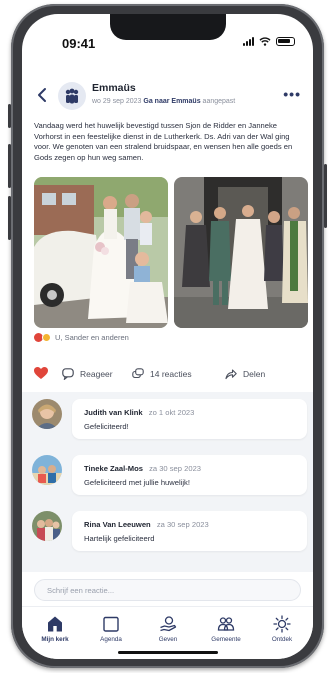 The width and height of the screenshot is (335, 673). I want to click on reply-input, so click(167, 590).